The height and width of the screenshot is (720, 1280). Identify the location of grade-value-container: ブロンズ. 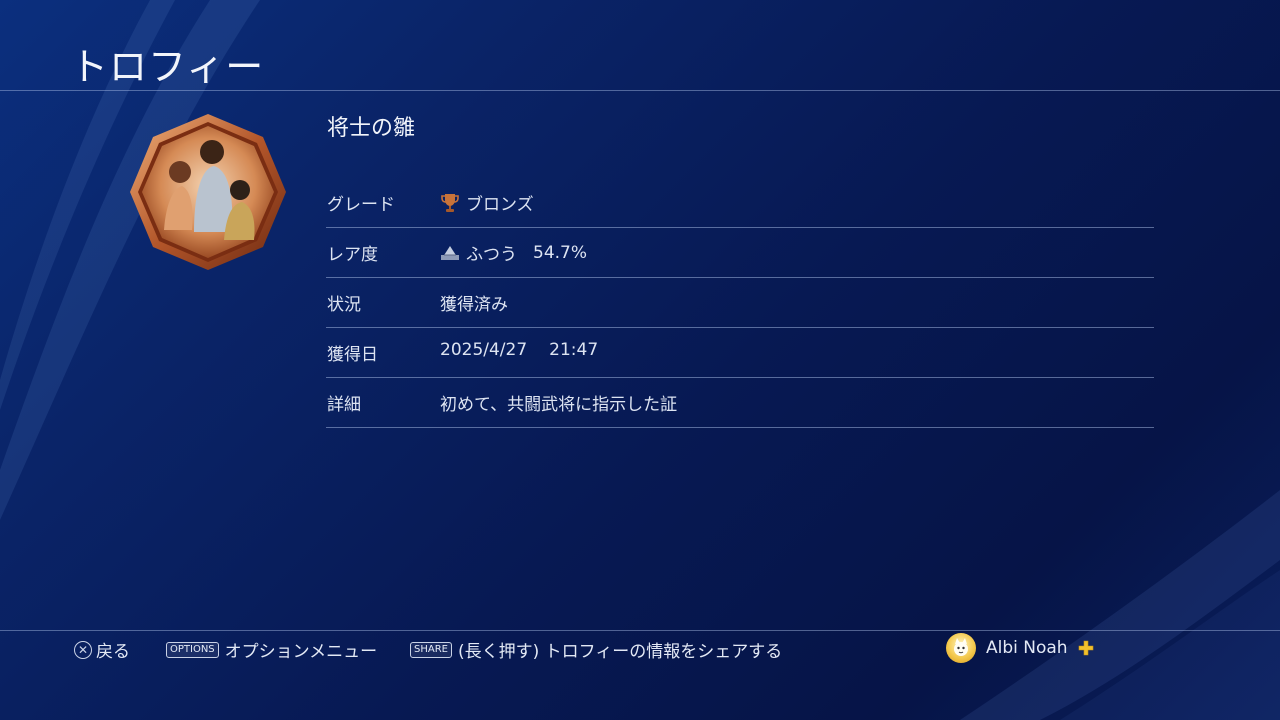
(487, 202).